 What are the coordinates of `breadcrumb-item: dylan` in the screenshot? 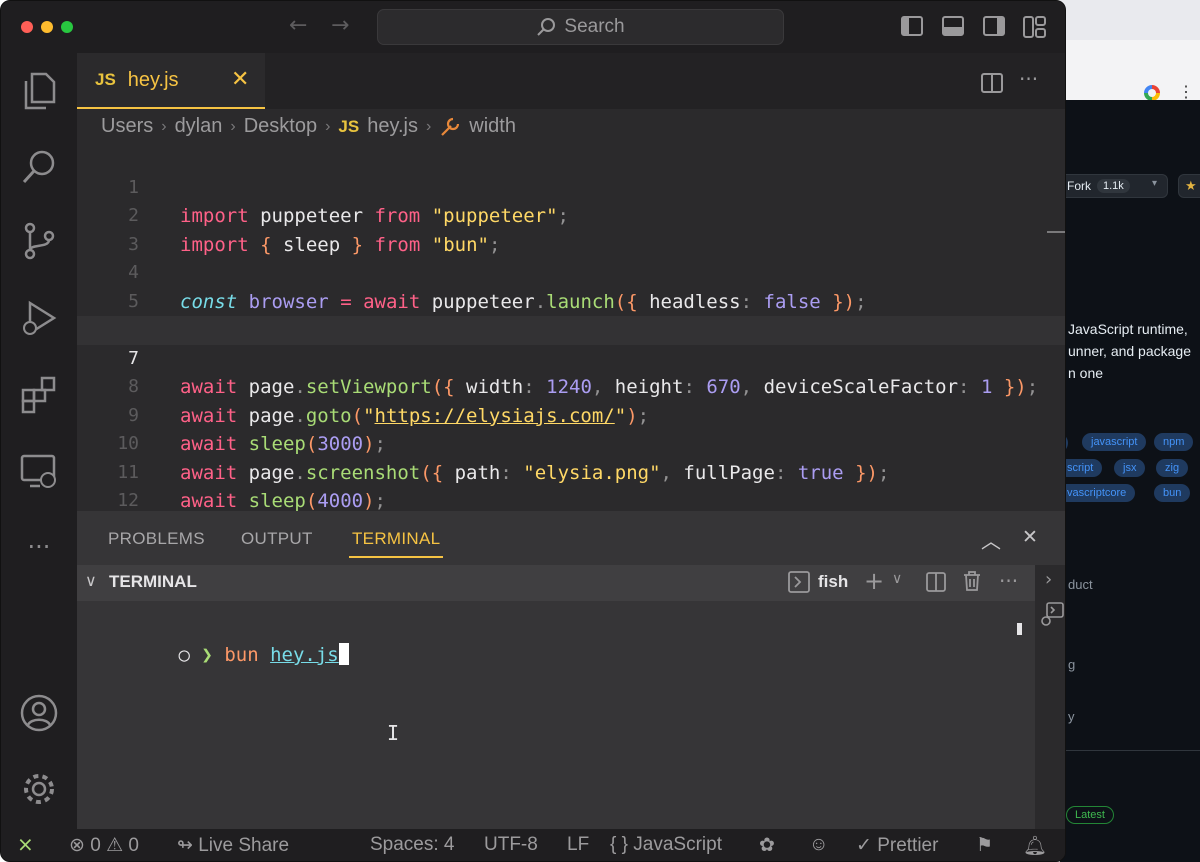 It's located at (199, 126).